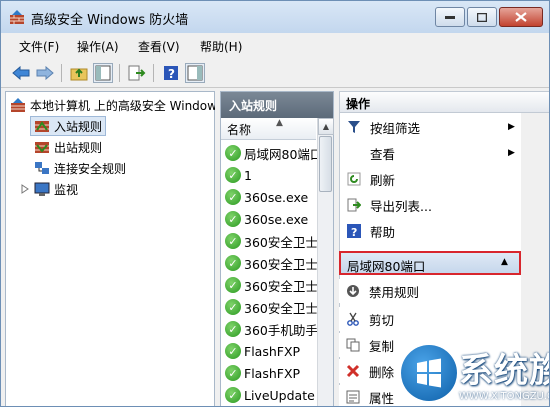  I want to click on show-hide-tree-icon, so click(103, 73).